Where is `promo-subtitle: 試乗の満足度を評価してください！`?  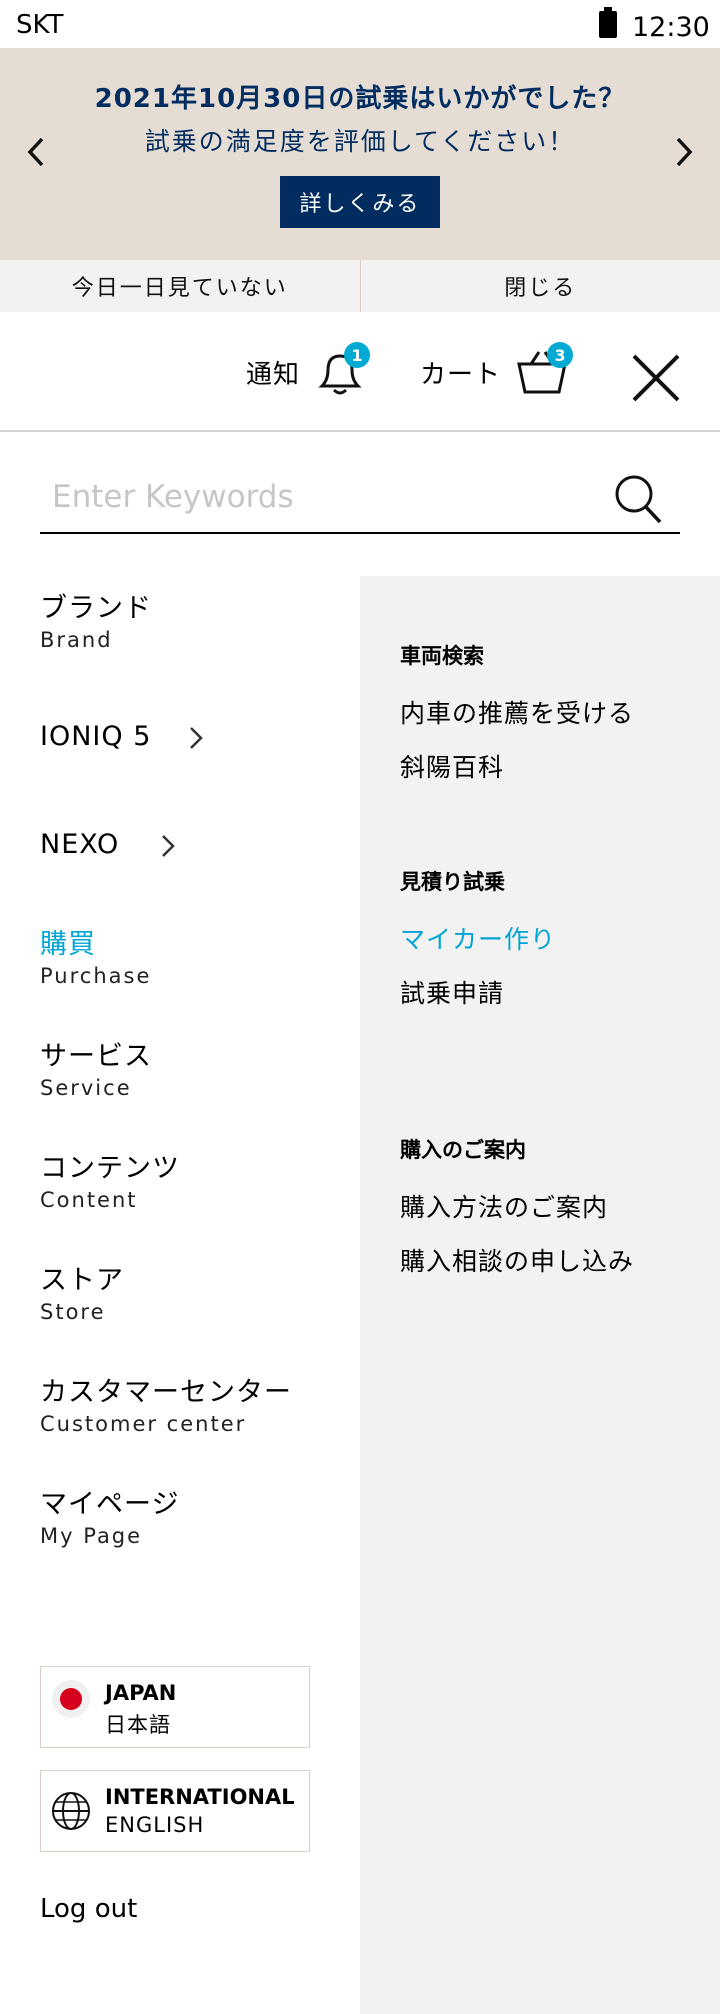 promo-subtitle: 試乗の満足度を評価してください！ is located at coordinates (360, 141).